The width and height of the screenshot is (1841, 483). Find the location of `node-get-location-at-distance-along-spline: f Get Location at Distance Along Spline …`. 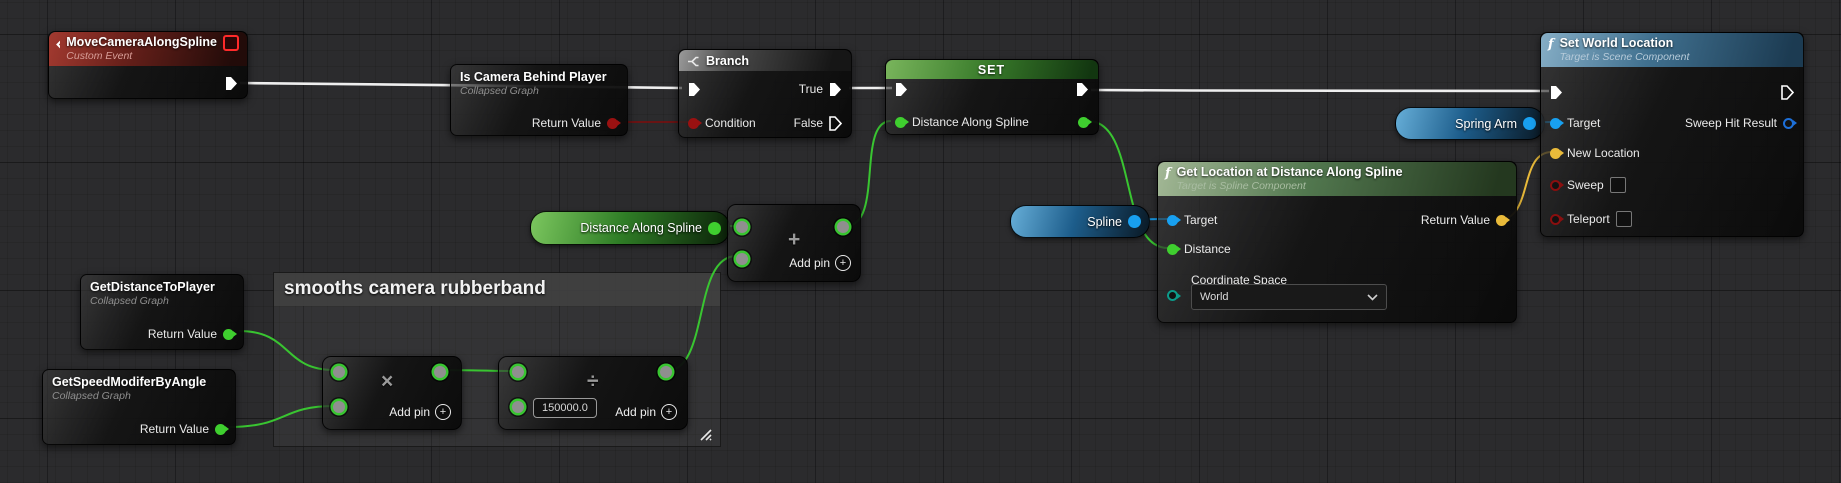

node-get-location-at-distance-along-spline: f Get Location at Distance Along Spline … is located at coordinates (1337, 242).